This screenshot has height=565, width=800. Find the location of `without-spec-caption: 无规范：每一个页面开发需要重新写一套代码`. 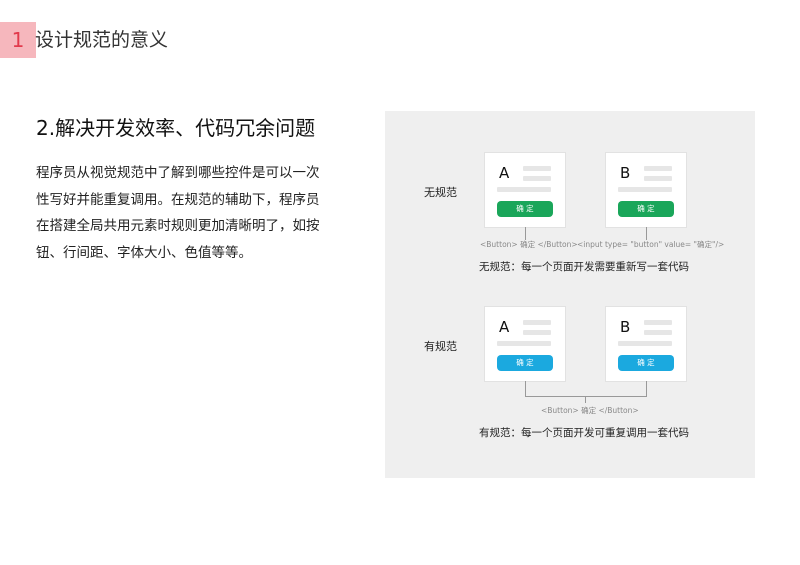

without-spec-caption: 无规范：每一个页面开发需要重新写一套代码 is located at coordinates (584, 267).